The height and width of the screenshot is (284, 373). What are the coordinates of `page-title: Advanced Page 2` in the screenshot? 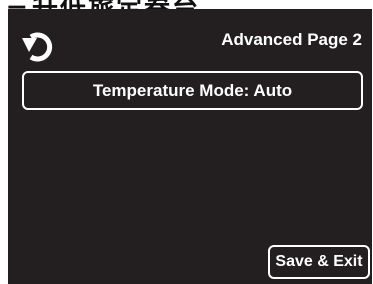 It's located at (291, 39).